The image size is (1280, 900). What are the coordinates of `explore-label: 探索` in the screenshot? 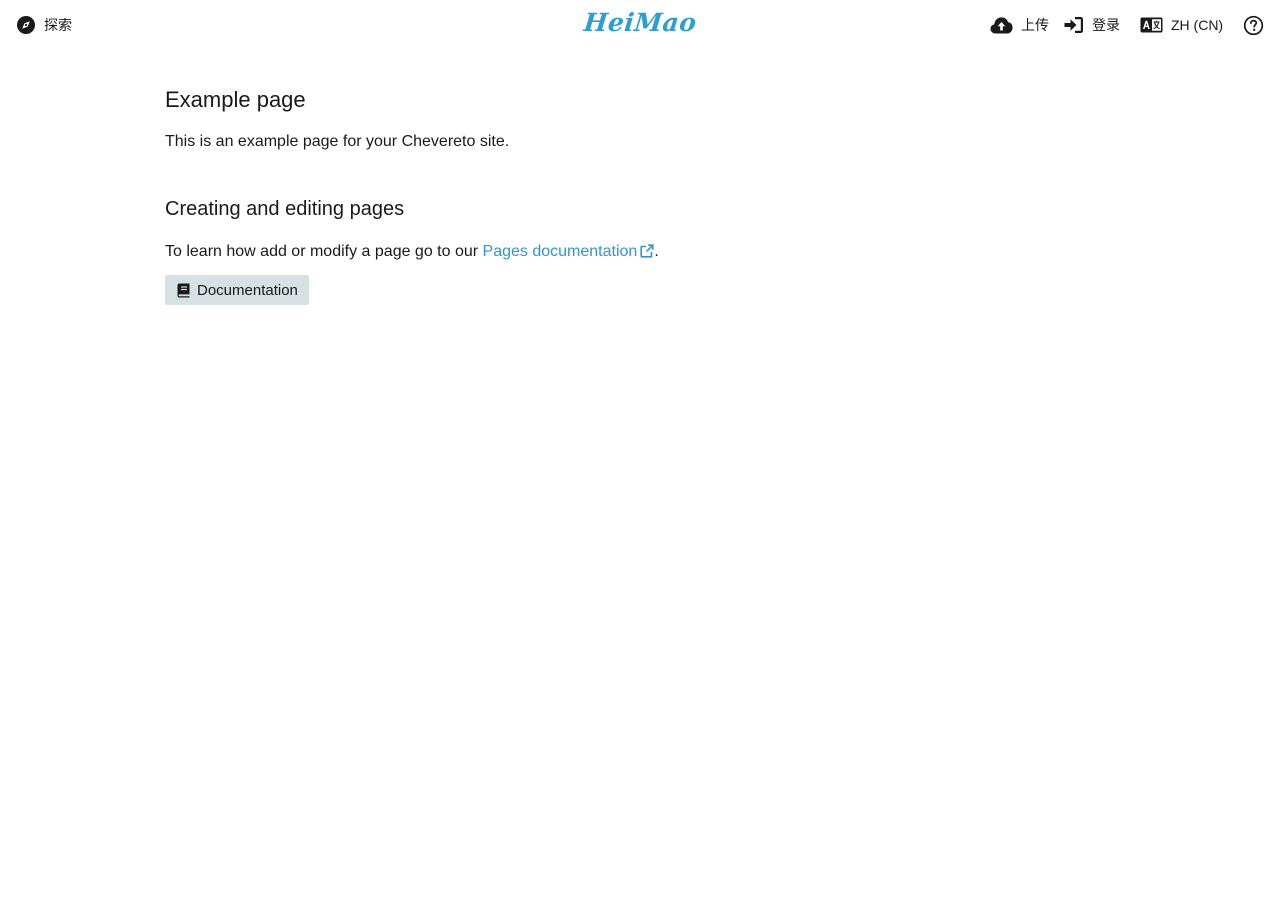 It's located at (58, 25).